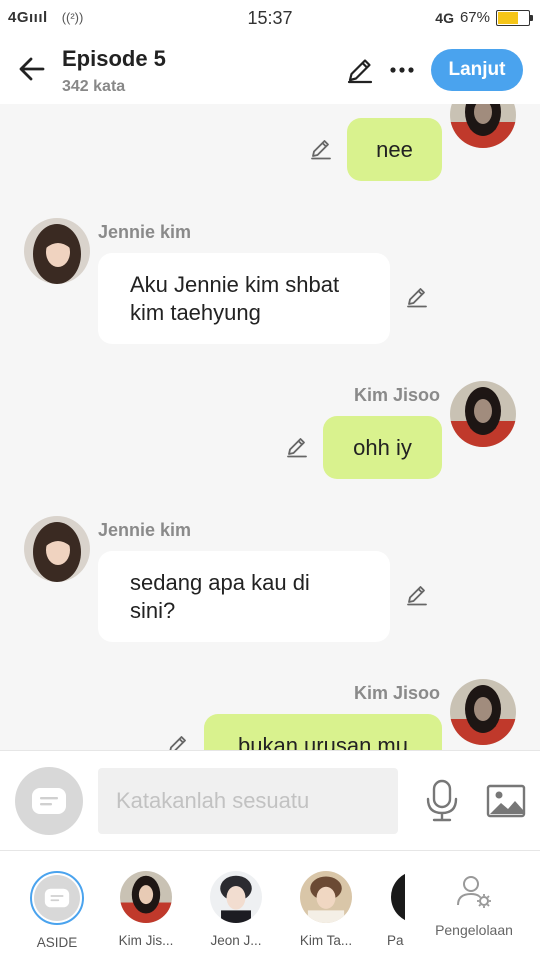 The width and height of the screenshot is (540, 960). I want to click on word-count: 342 kata, so click(94, 86).